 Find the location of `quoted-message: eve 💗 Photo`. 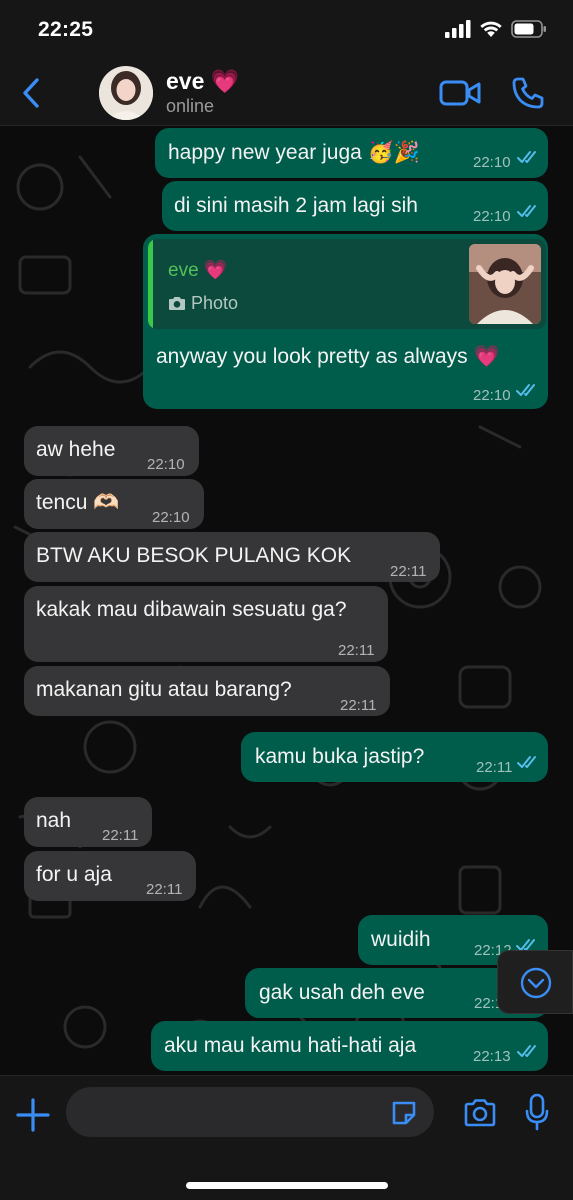

quoted-message: eve 💗 Photo is located at coordinates (347, 284).